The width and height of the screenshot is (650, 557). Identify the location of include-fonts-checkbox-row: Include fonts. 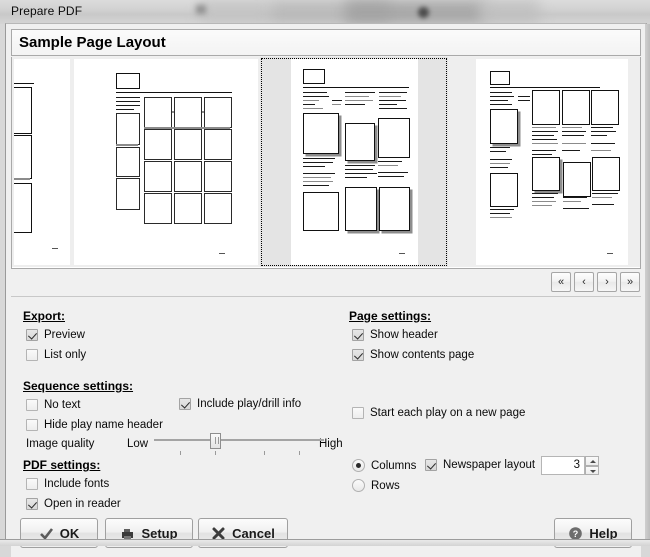
(67, 484).